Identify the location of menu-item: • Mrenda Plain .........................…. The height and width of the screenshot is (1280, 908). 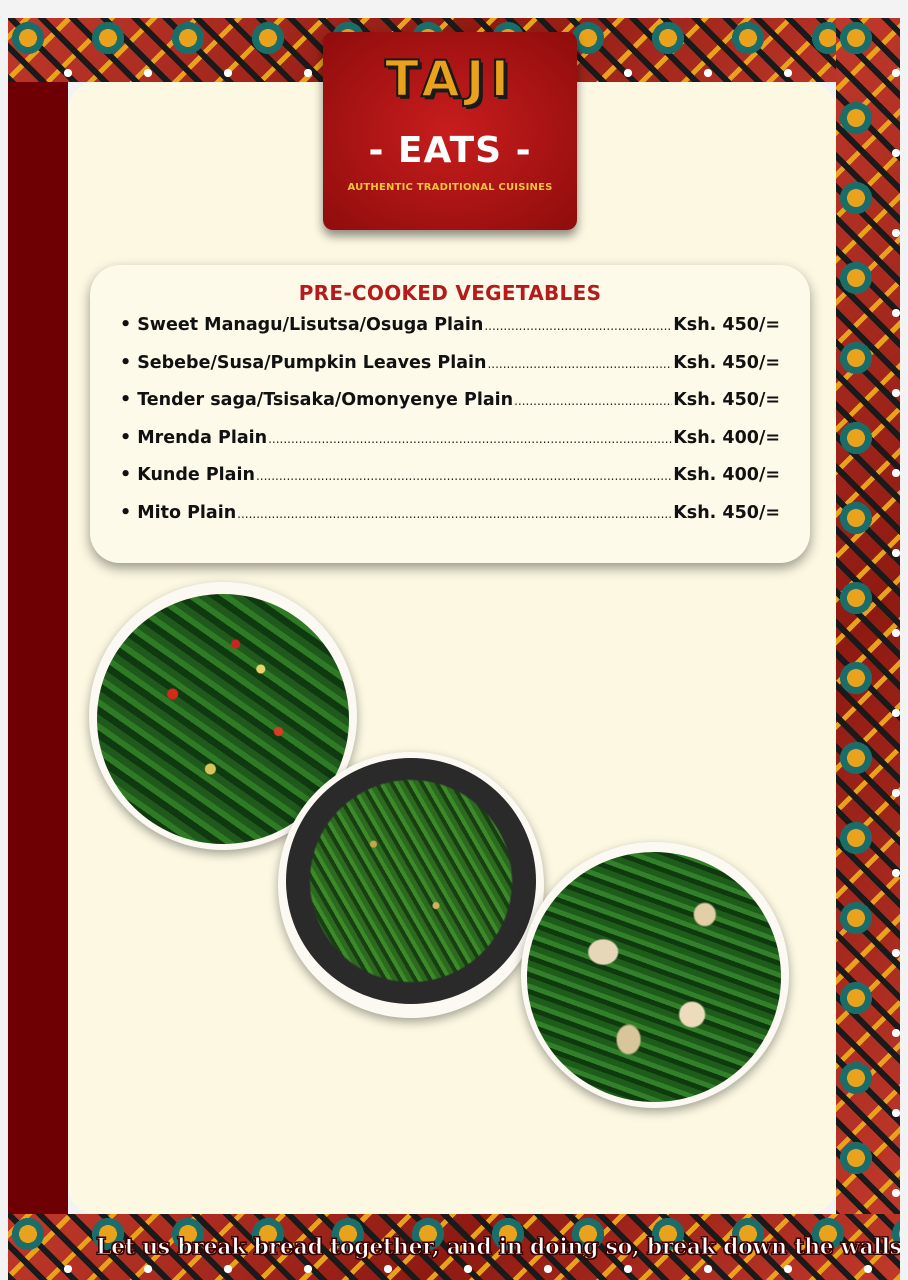
(450, 447).